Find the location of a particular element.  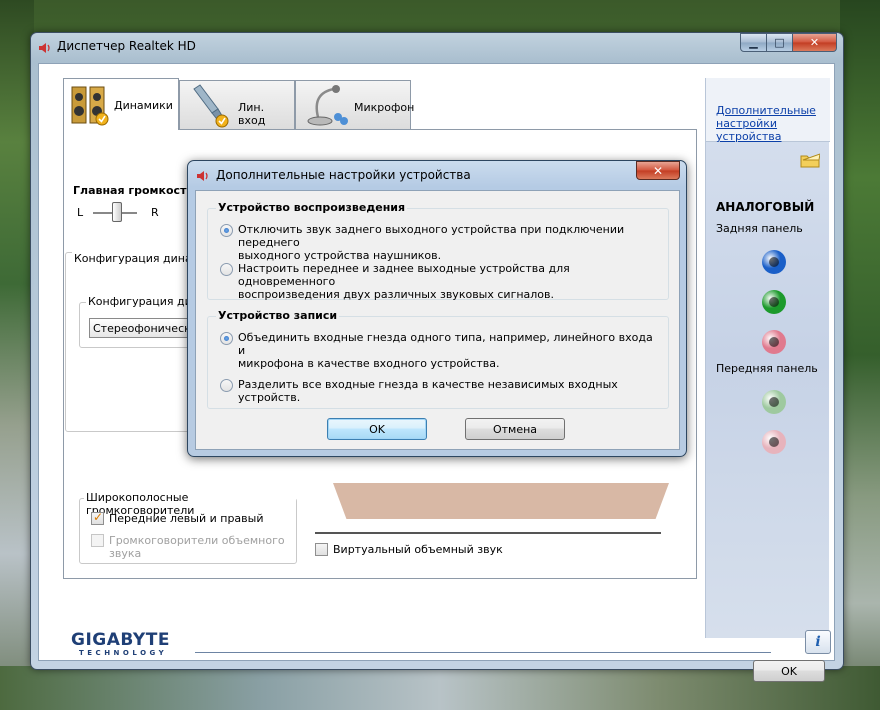

link-line3: устройства is located at coordinates (749, 136).